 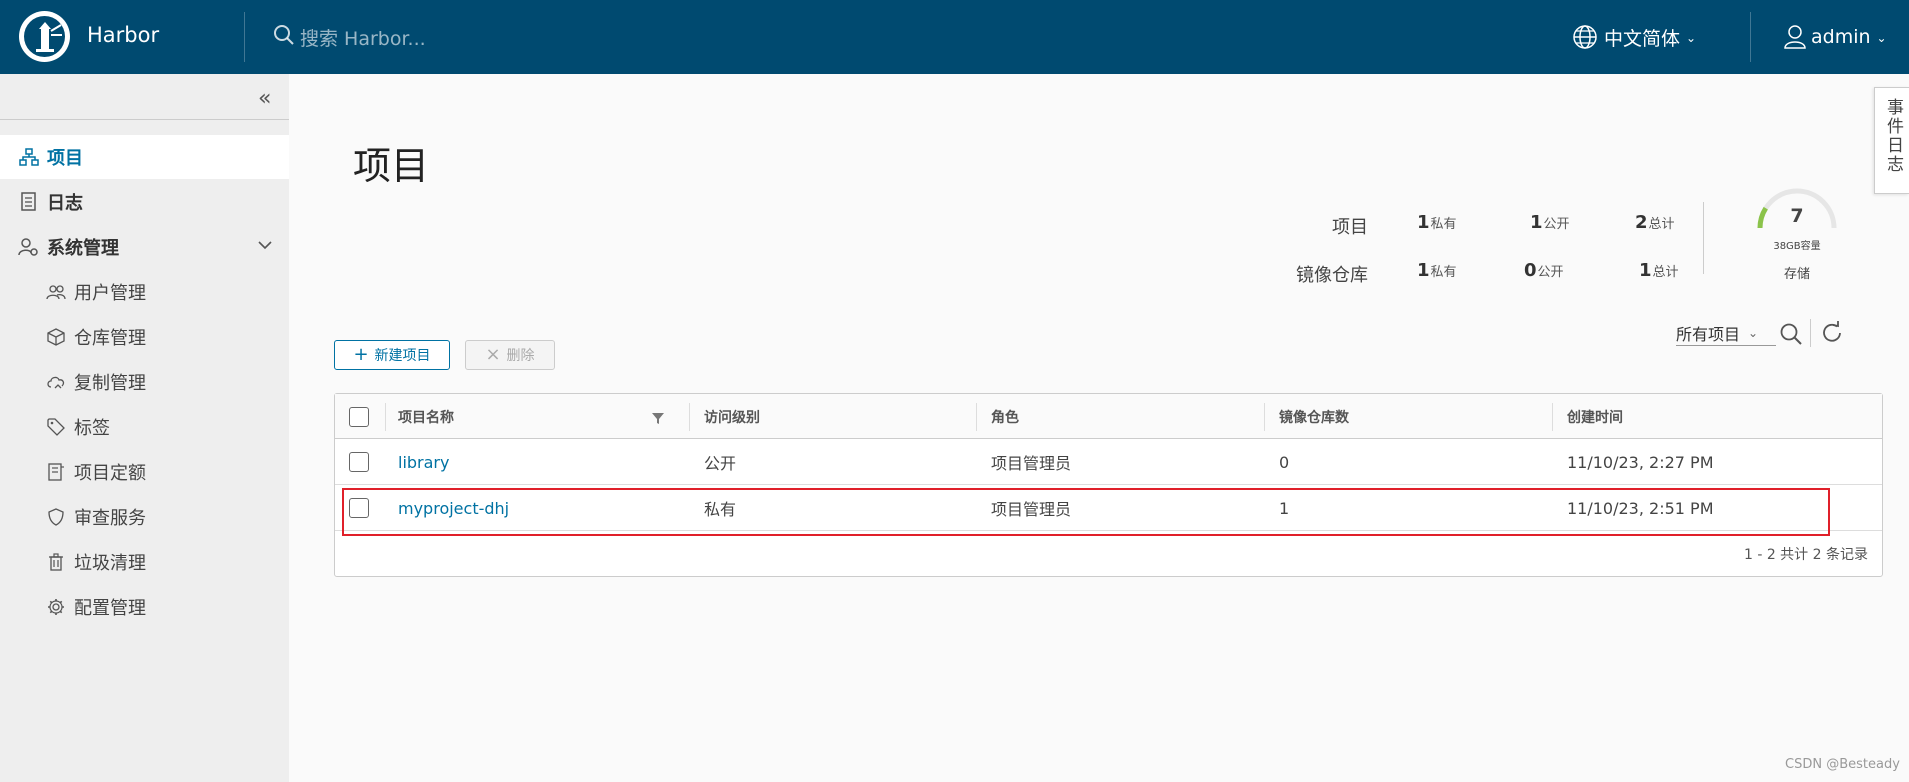 I want to click on logs-icon, so click(x=29, y=202).